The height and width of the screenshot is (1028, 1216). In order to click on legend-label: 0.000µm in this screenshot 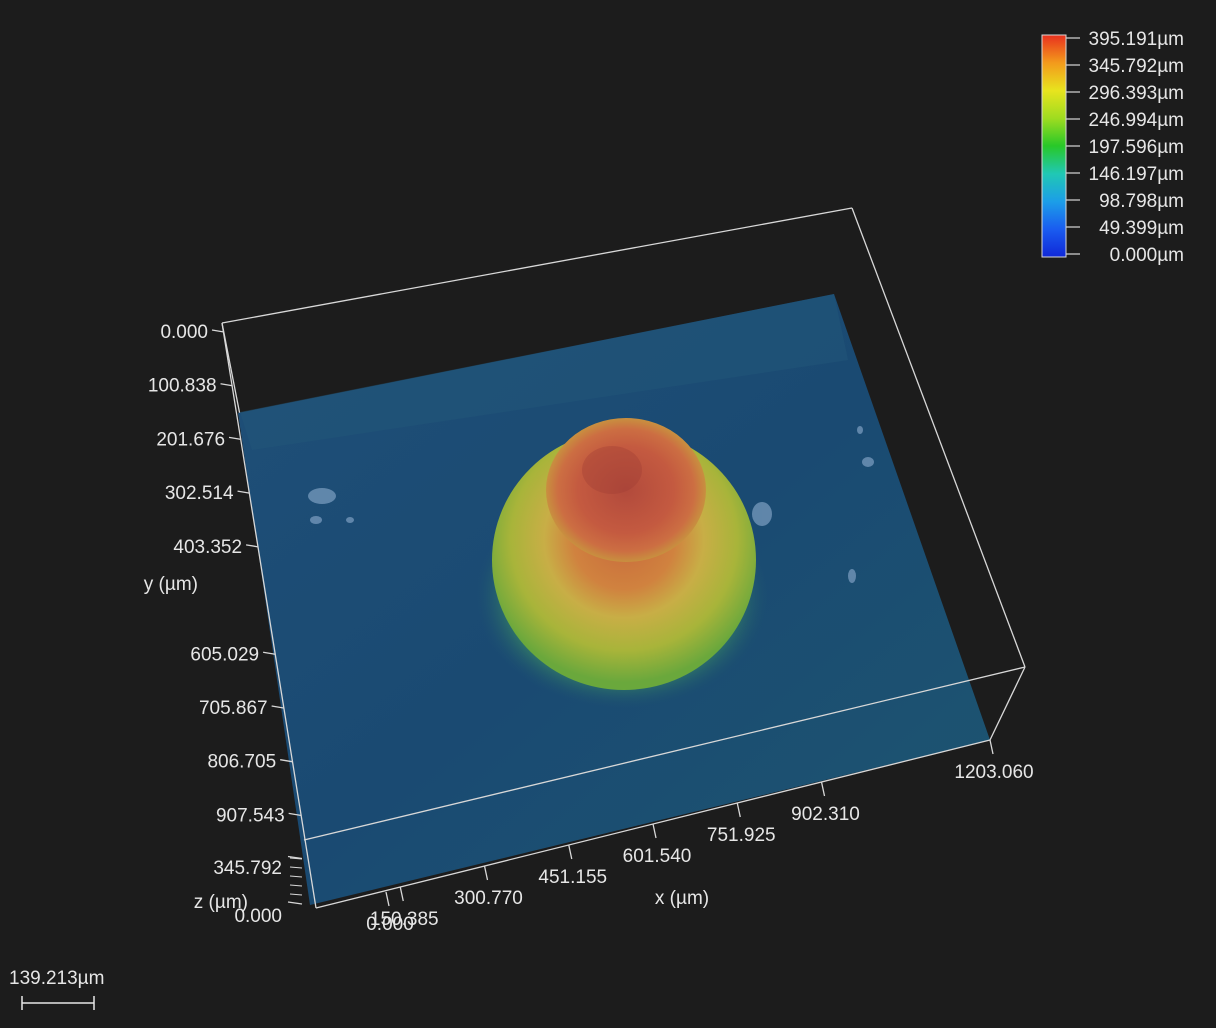, I will do `click(1147, 255)`.